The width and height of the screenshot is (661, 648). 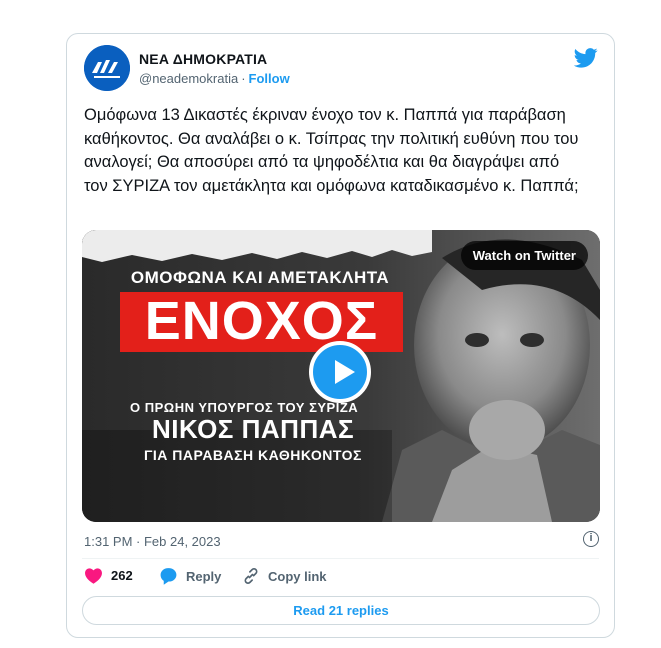 I want to click on subtitle-line-3: ΓΙΑ ΠΑΡΑΒΑΣΗ ΚΑΘΗΚΟΝΤΟΣ, so click(x=253, y=455).